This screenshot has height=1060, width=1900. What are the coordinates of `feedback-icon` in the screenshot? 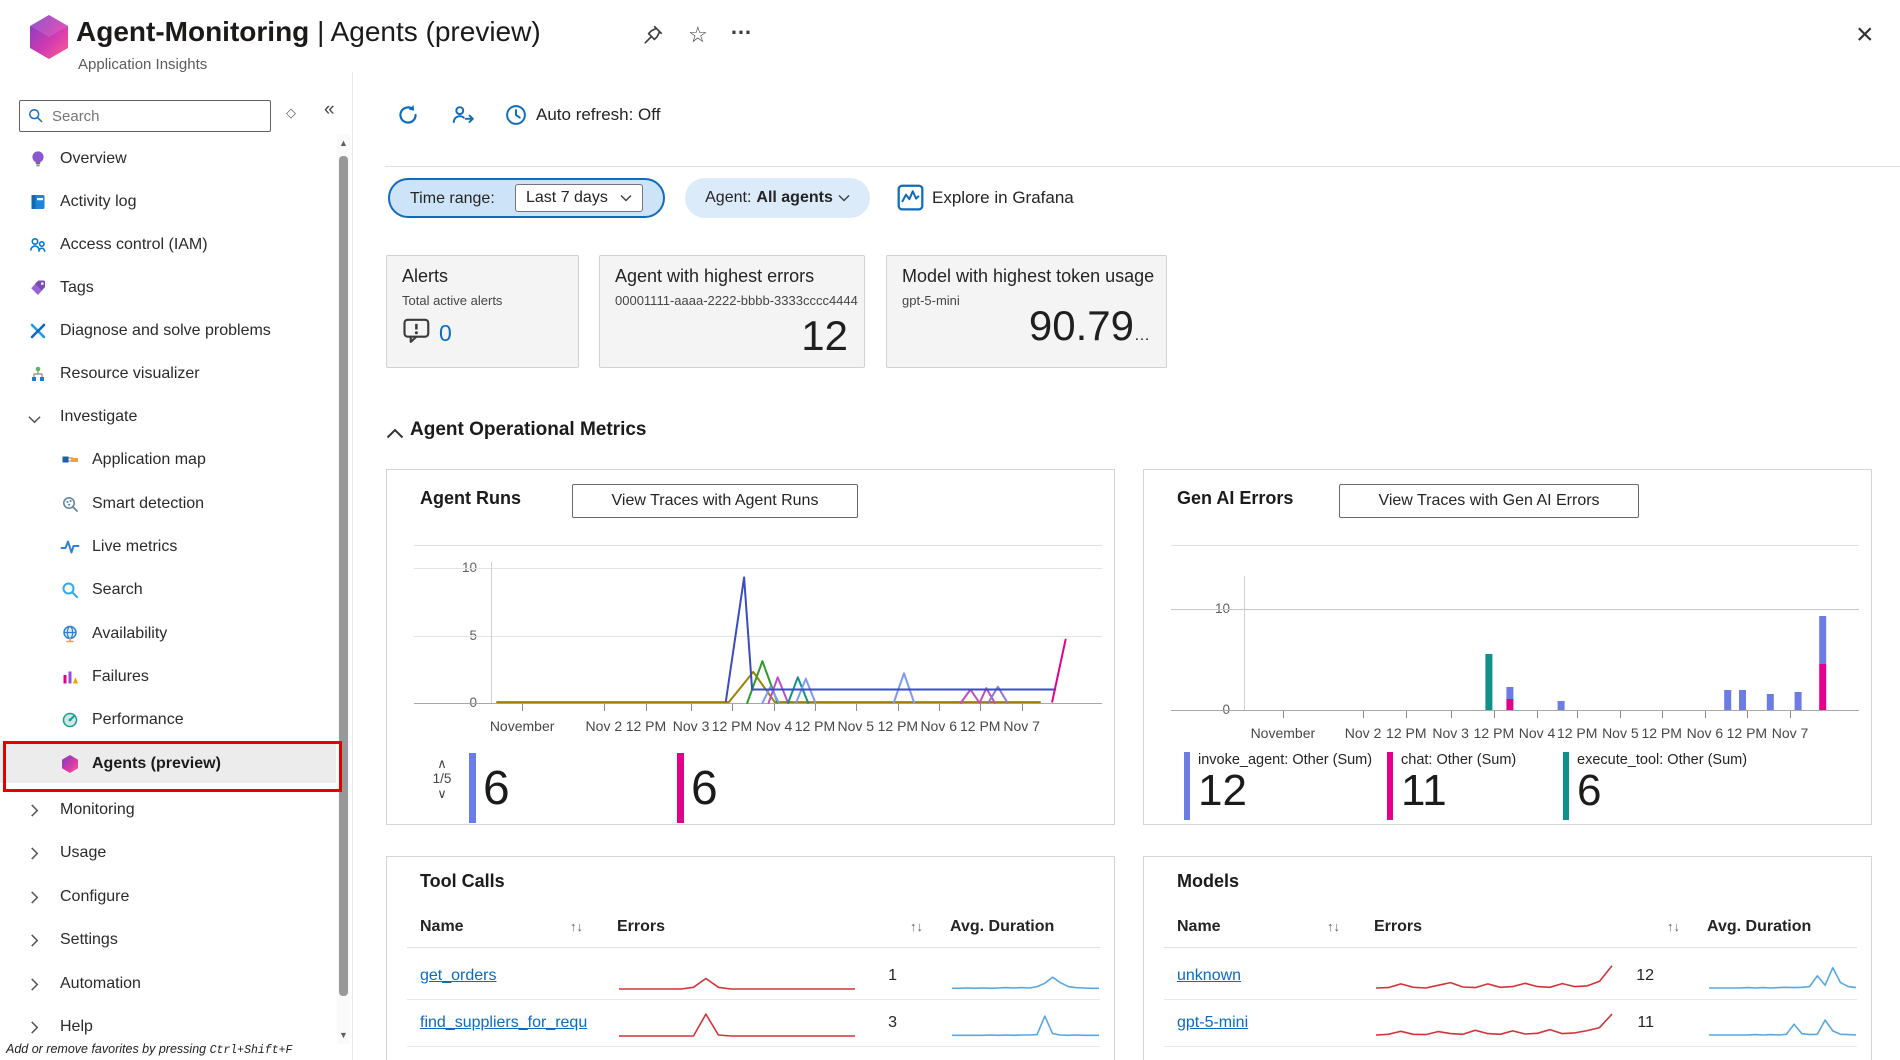 It's located at (463, 115).